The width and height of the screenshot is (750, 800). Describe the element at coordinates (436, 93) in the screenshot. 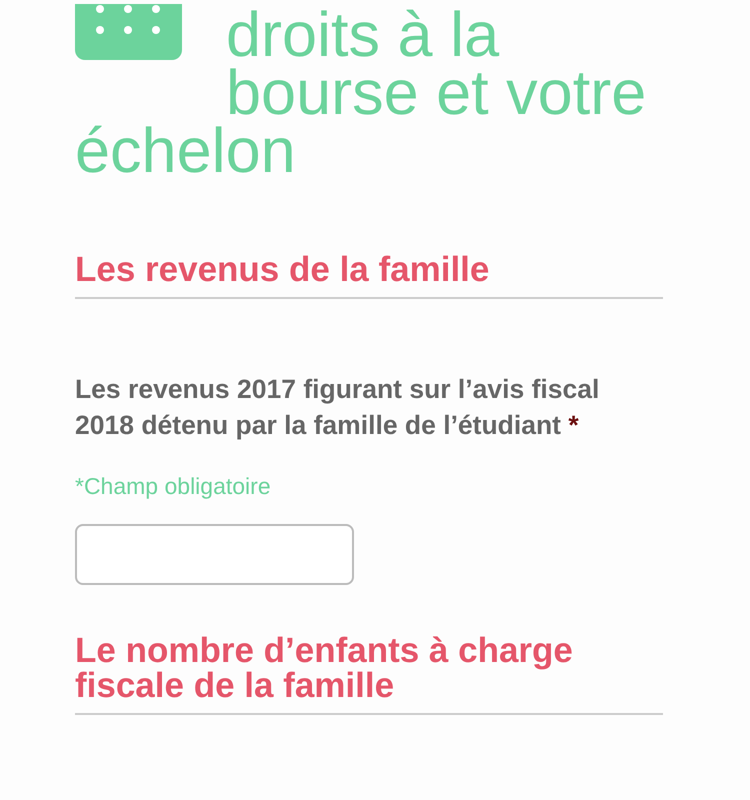

I see `title-line: bourse et votre` at that location.